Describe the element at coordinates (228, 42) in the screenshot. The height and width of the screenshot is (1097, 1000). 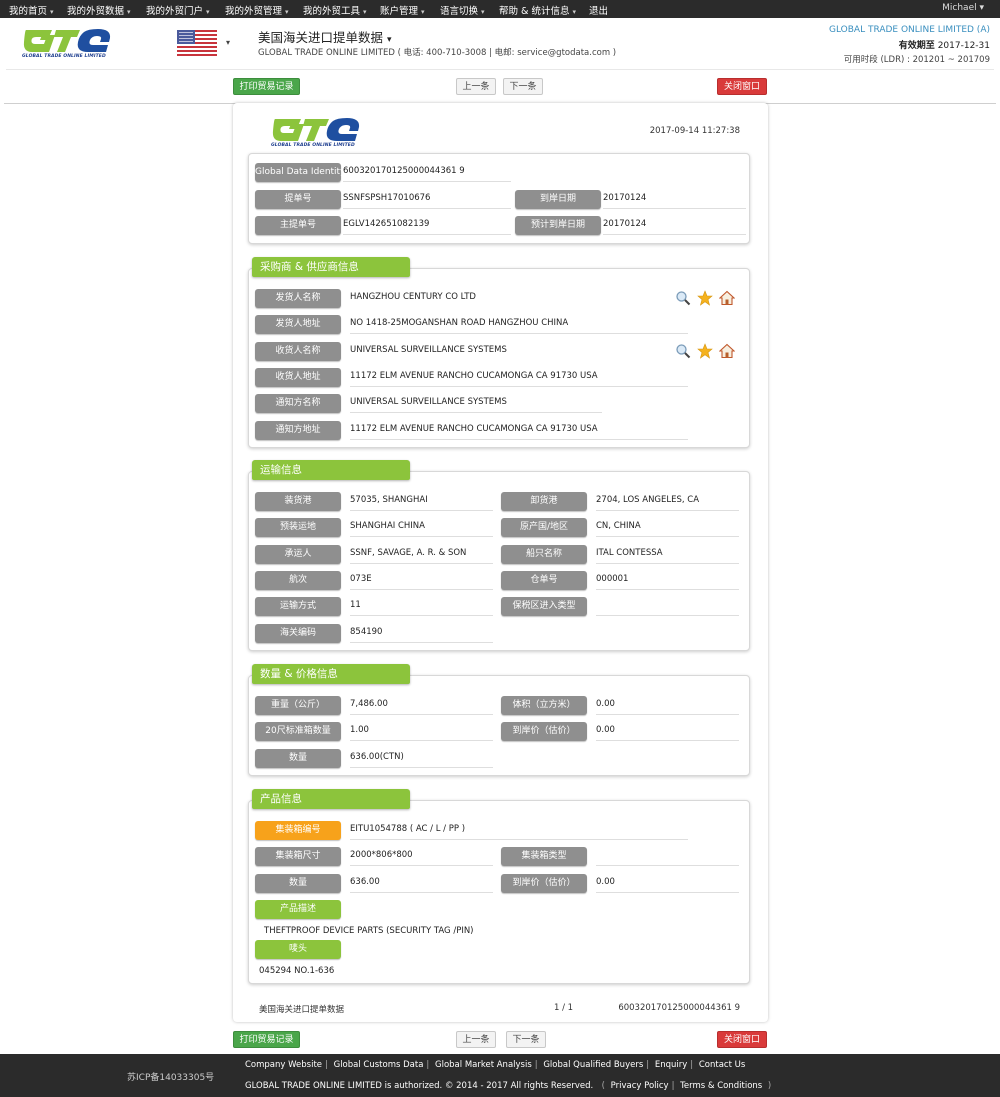
I see `country-dropdown-caret: ▾` at that location.